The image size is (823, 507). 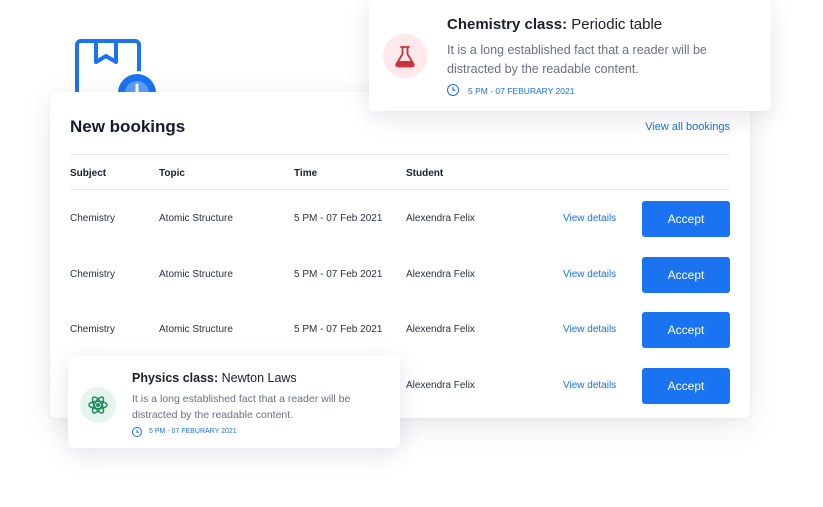 What do you see at coordinates (425, 173) in the screenshot?
I see `column-header-student: Student` at bounding box center [425, 173].